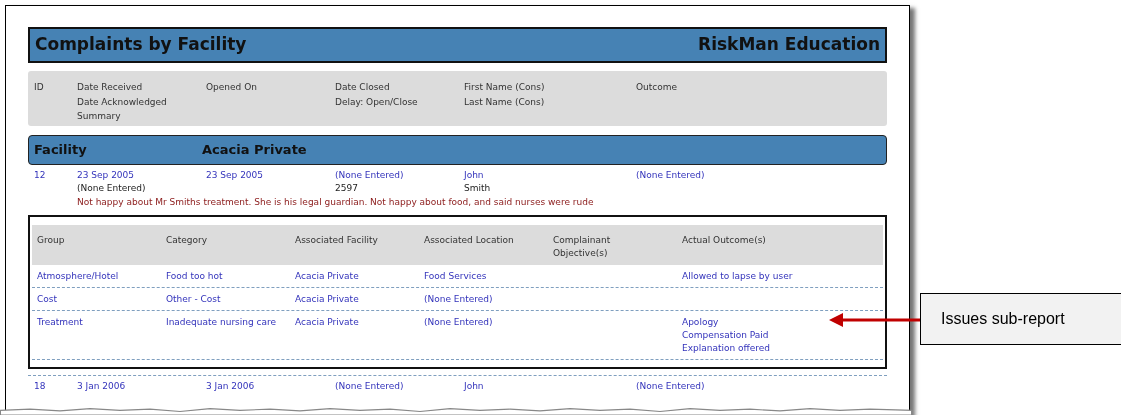 The height and width of the screenshot is (415, 1121). What do you see at coordinates (1003, 319) in the screenshot?
I see `callout-text: Issues sub-report` at bounding box center [1003, 319].